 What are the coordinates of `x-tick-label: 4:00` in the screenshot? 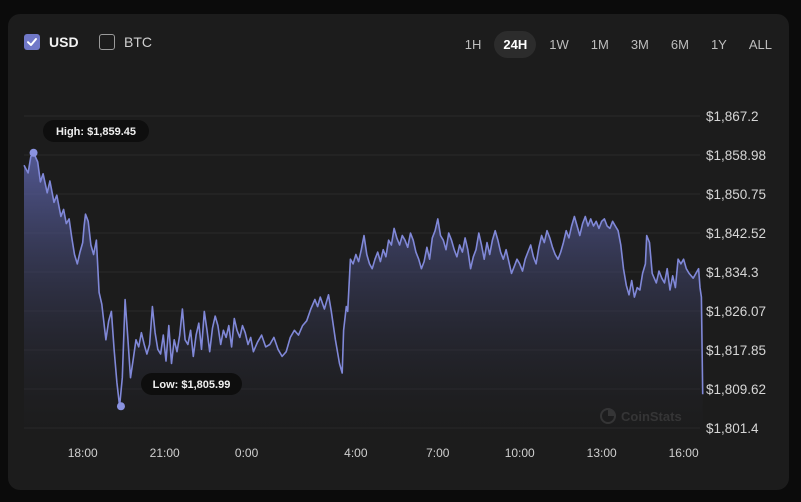 It's located at (356, 453).